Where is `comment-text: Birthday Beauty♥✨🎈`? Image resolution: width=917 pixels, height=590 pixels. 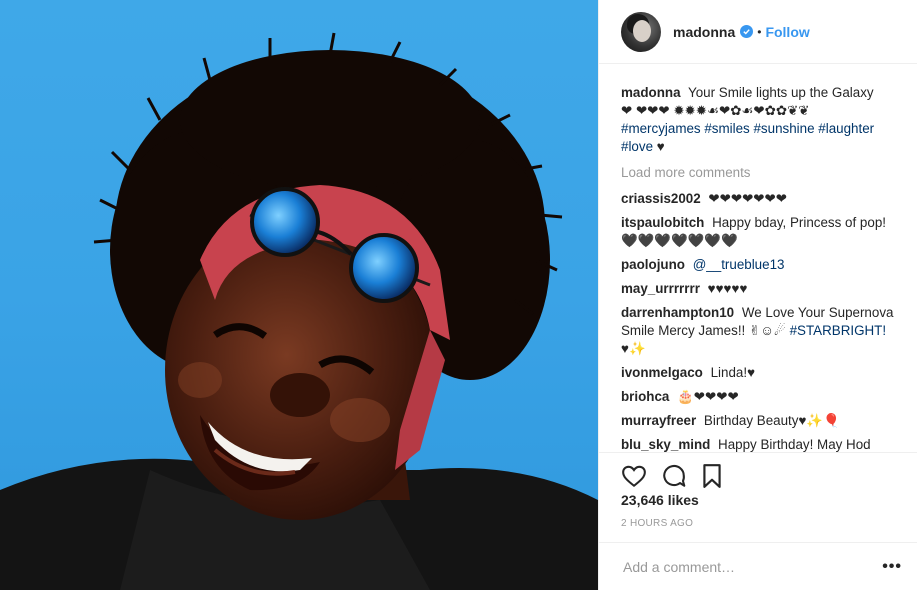
comment-text: Birthday Beauty♥✨🎈 is located at coordinates (771, 420).